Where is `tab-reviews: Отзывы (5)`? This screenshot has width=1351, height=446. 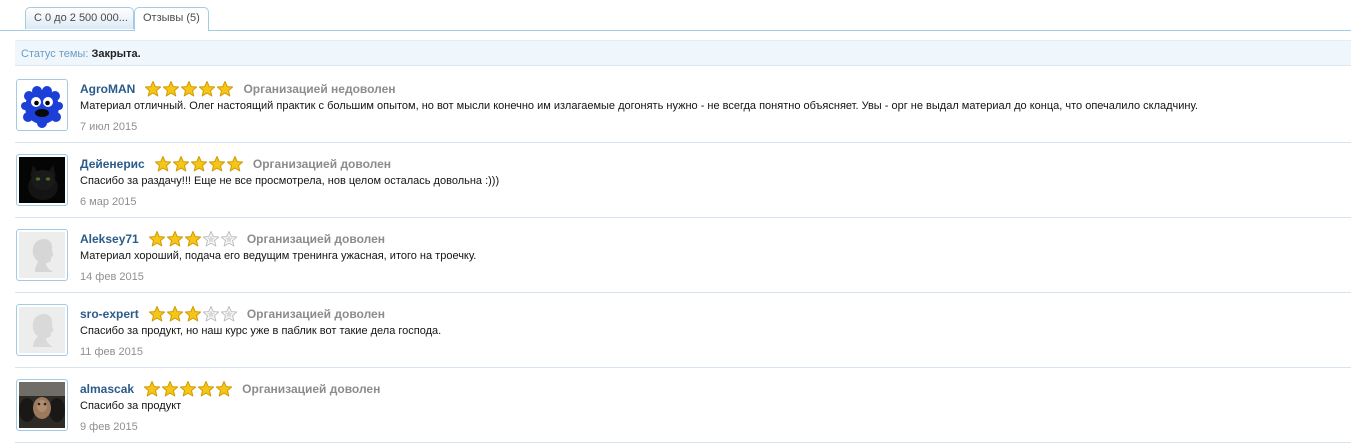
tab-reviews: Отзывы (5) is located at coordinates (171, 19).